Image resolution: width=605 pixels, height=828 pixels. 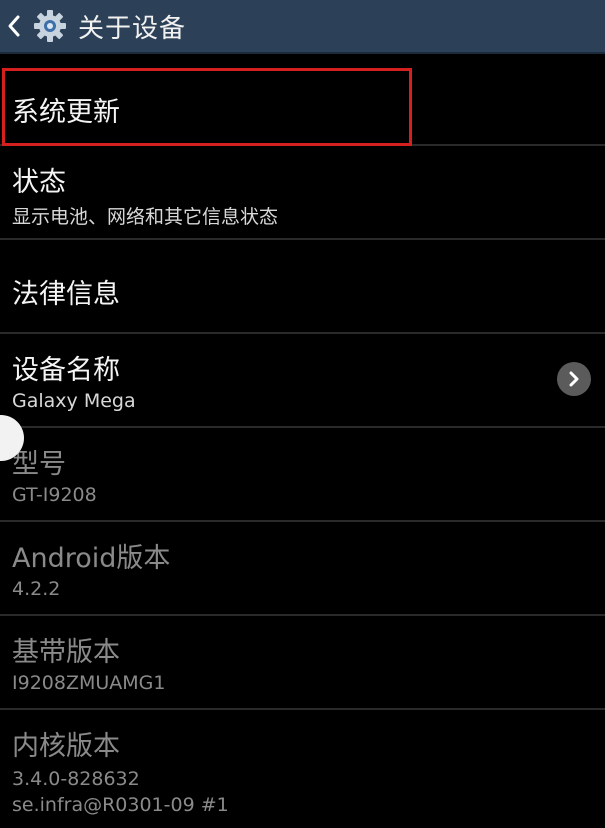 I want to click on action-bar: 关于设备, so click(x=302, y=27).